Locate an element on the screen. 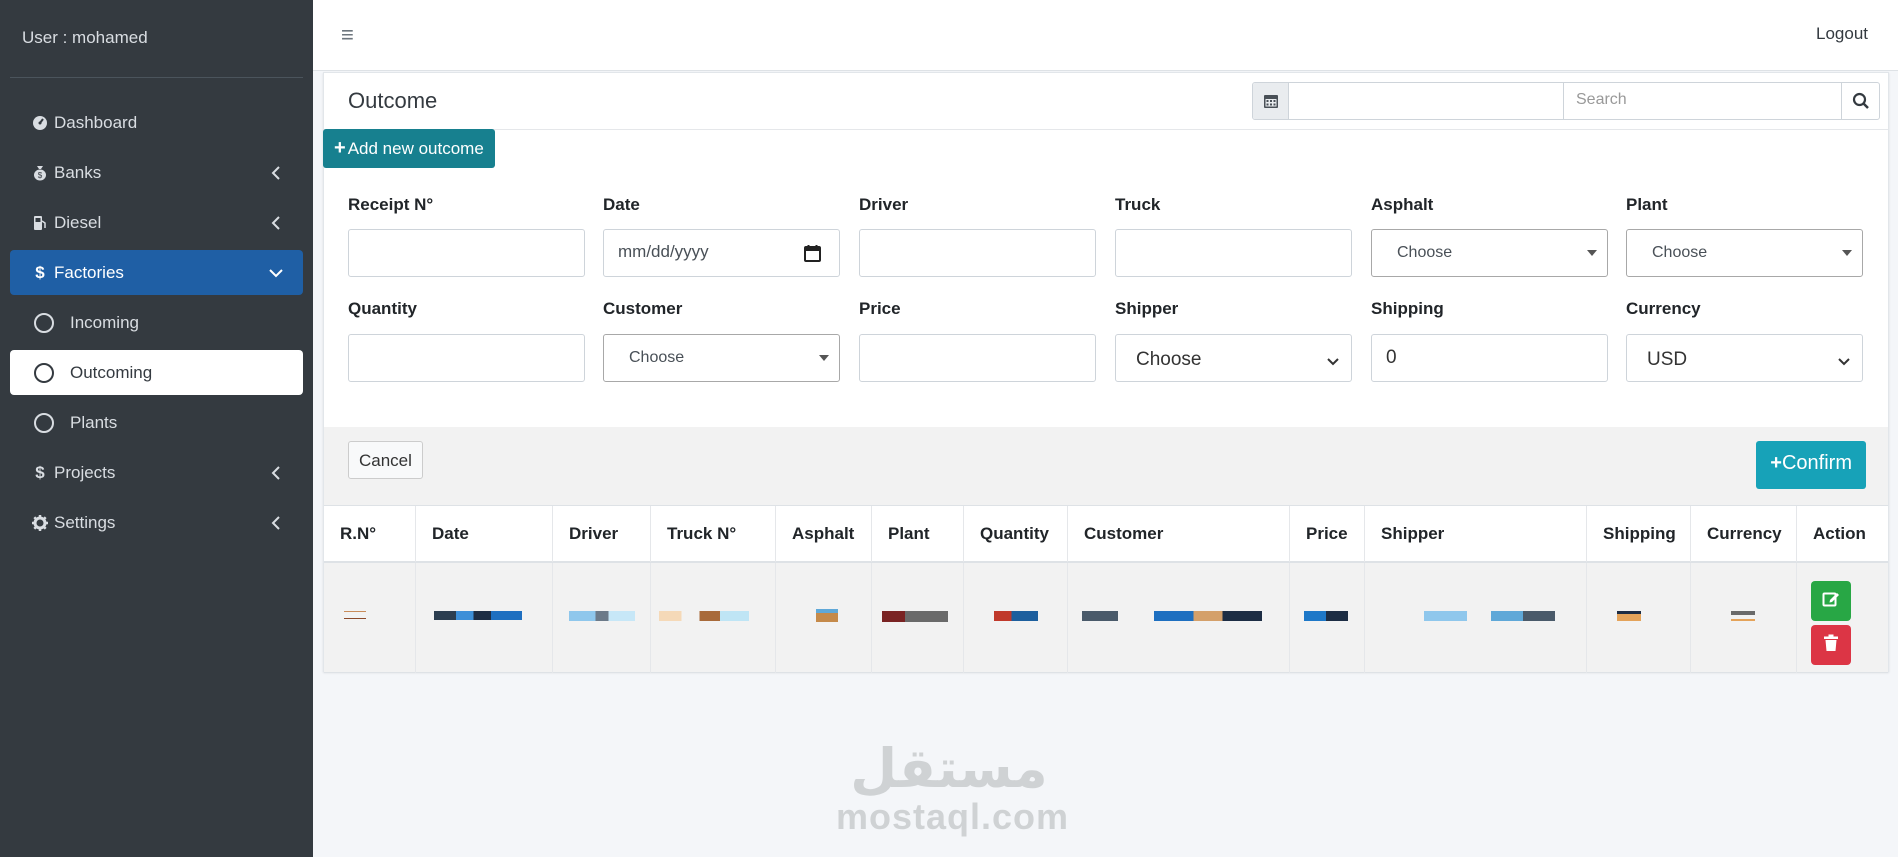 The height and width of the screenshot is (857, 1898). sidebar-item-label: Settings is located at coordinates (85, 522).